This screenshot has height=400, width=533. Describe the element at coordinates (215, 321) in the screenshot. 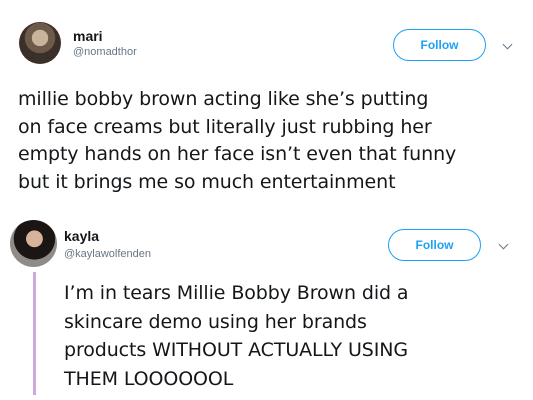

I see `tweet-text-line: skincare demo using her brands` at that location.